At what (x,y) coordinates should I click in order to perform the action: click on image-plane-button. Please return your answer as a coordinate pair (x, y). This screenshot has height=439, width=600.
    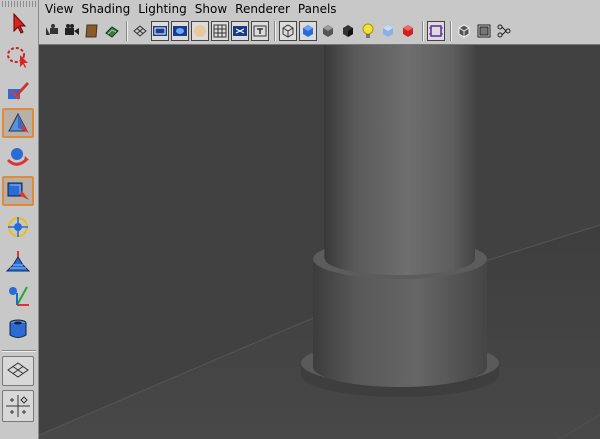
    Looking at the image, I should click on (112, 31).